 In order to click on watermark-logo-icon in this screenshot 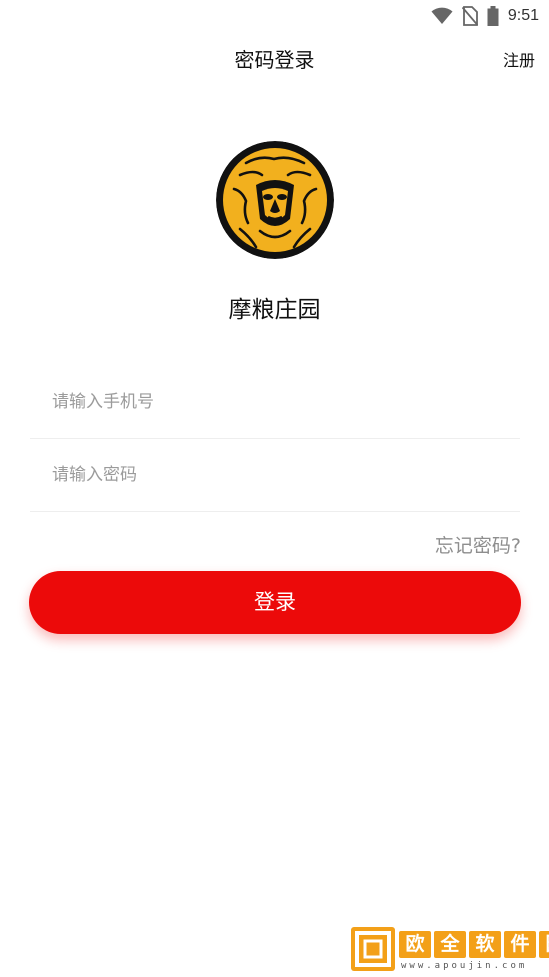, I will do `click(373, 949)`.